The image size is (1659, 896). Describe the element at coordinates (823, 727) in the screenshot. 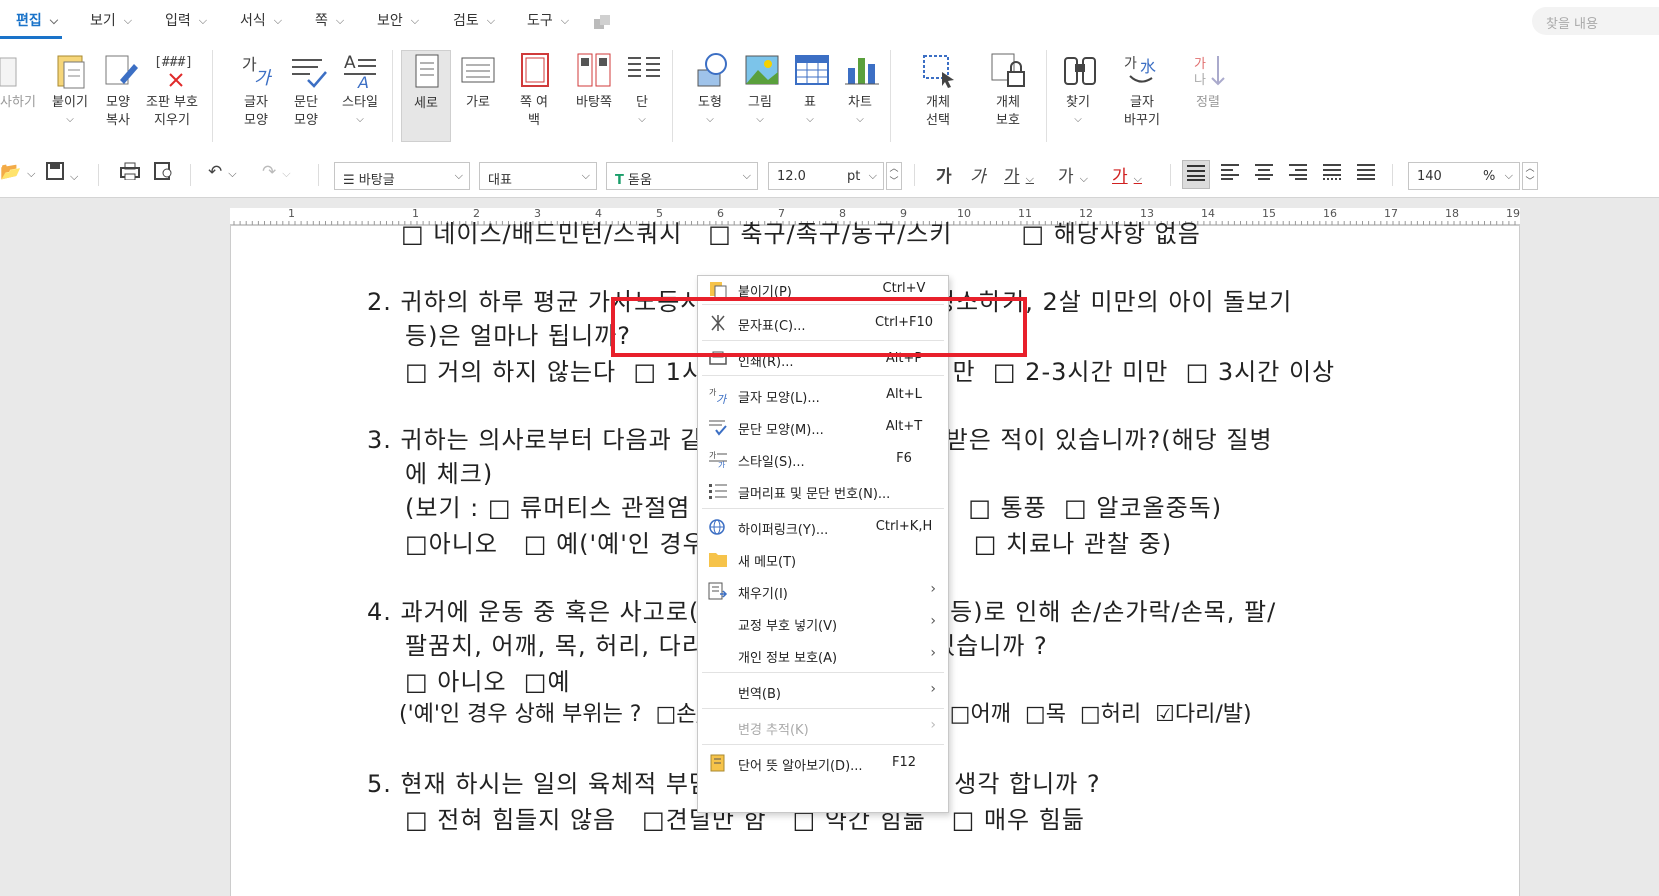

I see `menu-item-track-changes: 변경 추적(K) ›` at that location.